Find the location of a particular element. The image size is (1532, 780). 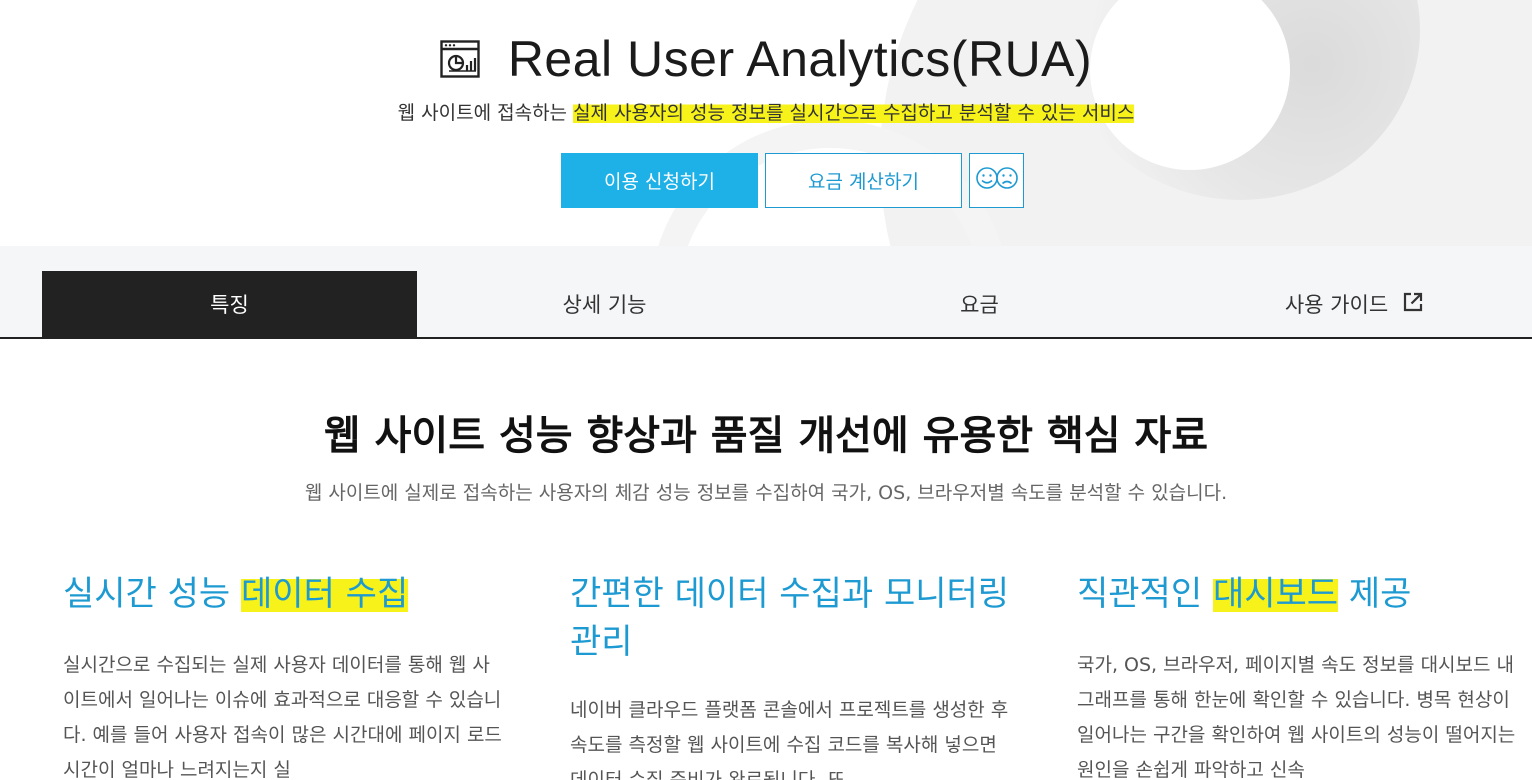

feature-title-highlight: 데이터 수집 is located at coordinates (325, 594).